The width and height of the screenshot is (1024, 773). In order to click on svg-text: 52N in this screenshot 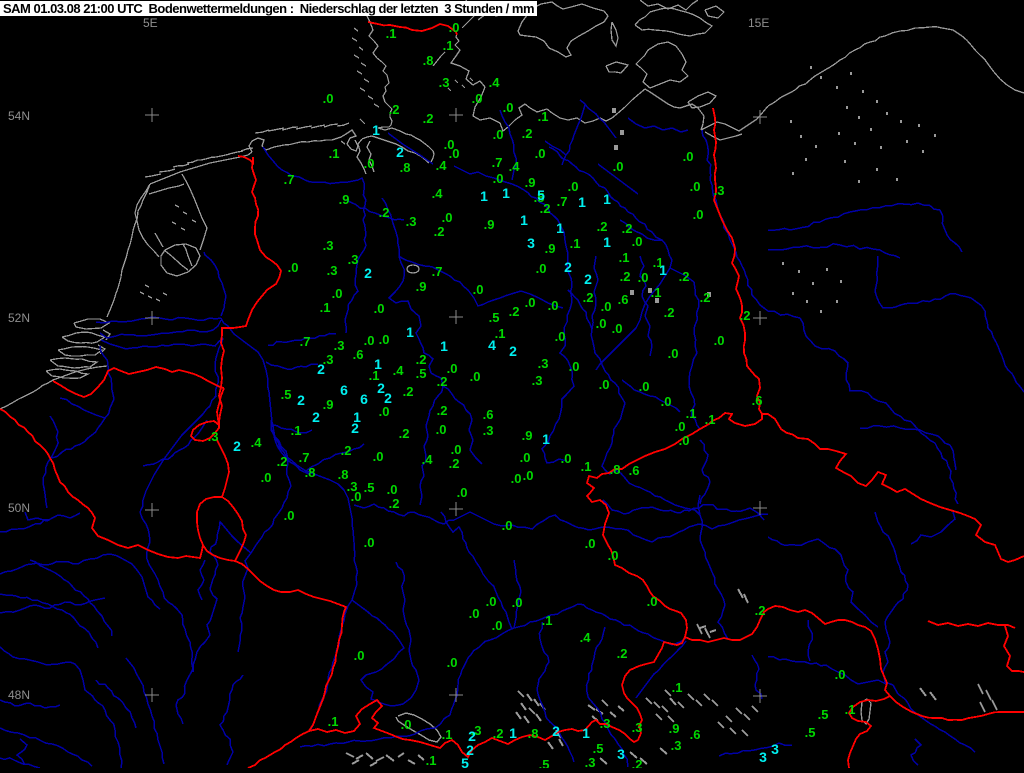, I will do `click(19, 318)`.